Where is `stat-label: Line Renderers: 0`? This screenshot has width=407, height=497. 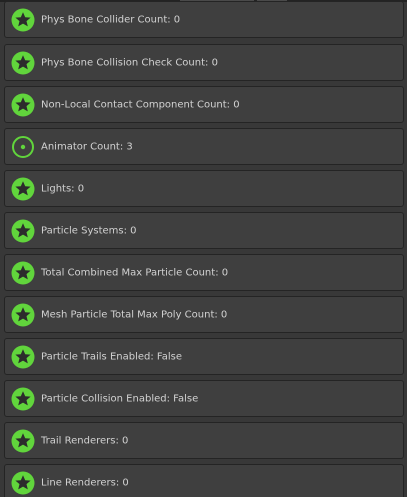
stat-label: Line Renderers: 0 is located at coordinates (85, 482).